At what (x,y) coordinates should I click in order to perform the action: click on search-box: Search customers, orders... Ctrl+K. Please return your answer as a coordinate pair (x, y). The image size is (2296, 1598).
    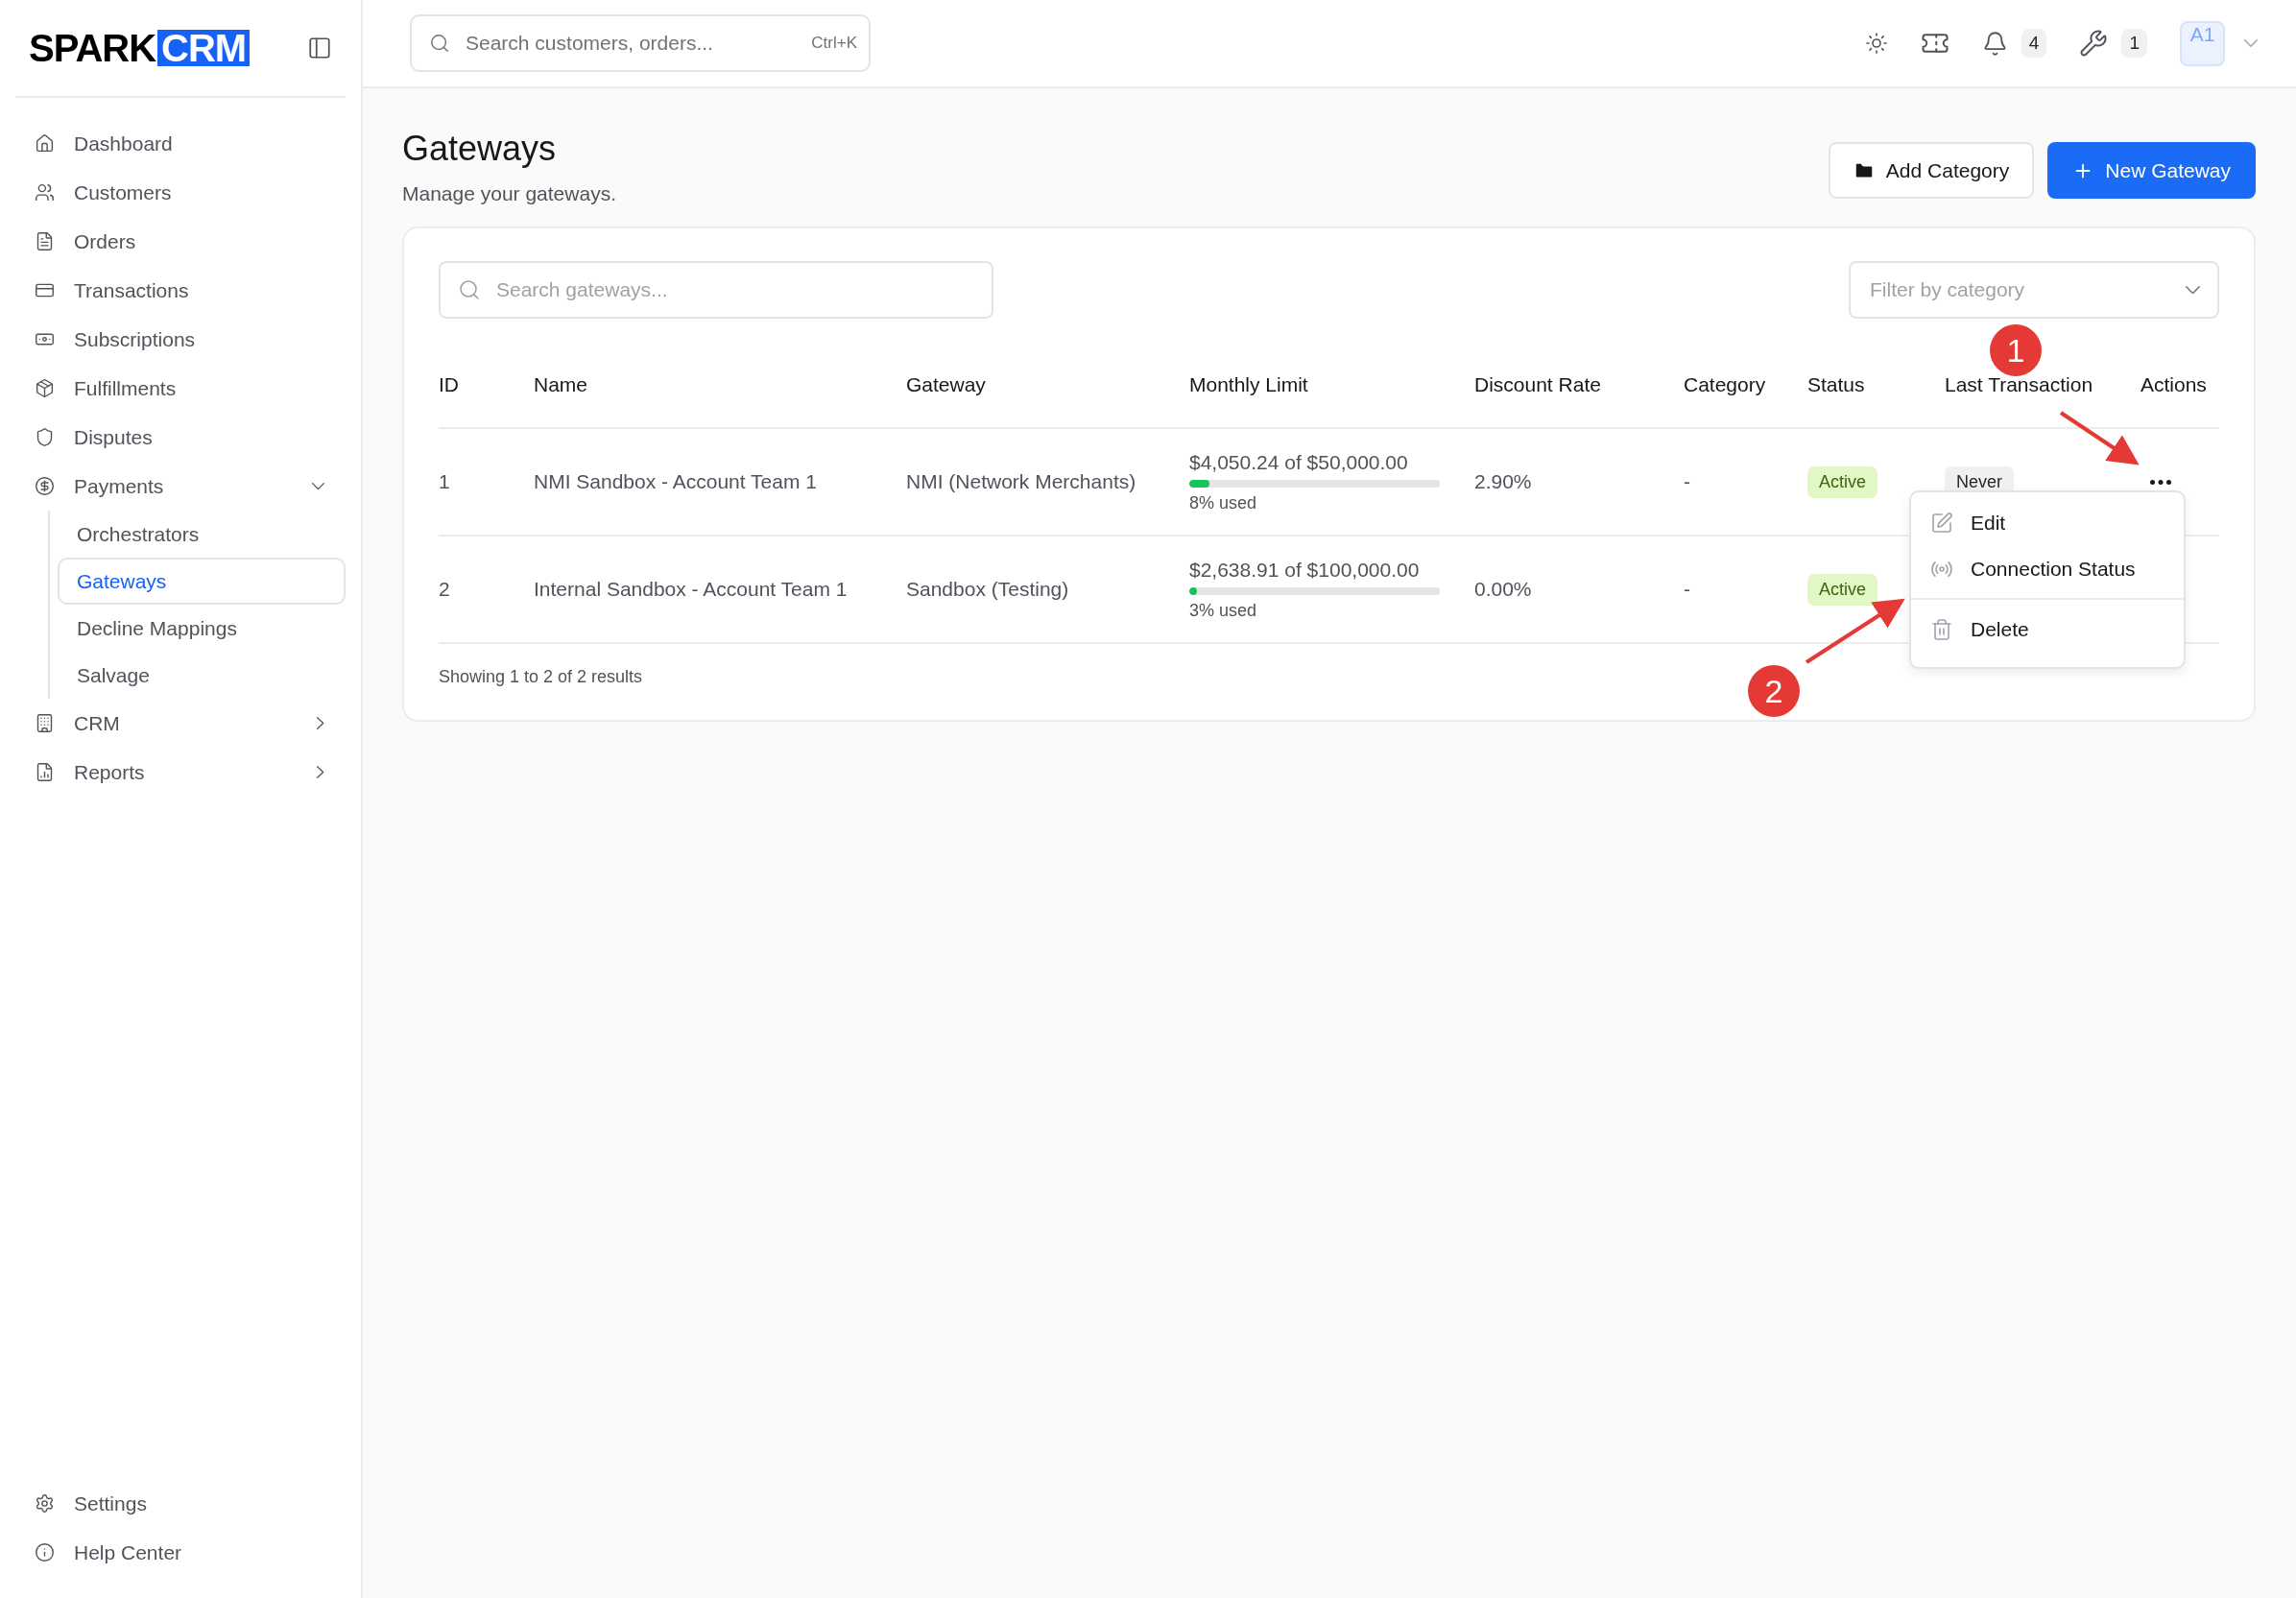
    Looking at the image, I should click on (641, 43).